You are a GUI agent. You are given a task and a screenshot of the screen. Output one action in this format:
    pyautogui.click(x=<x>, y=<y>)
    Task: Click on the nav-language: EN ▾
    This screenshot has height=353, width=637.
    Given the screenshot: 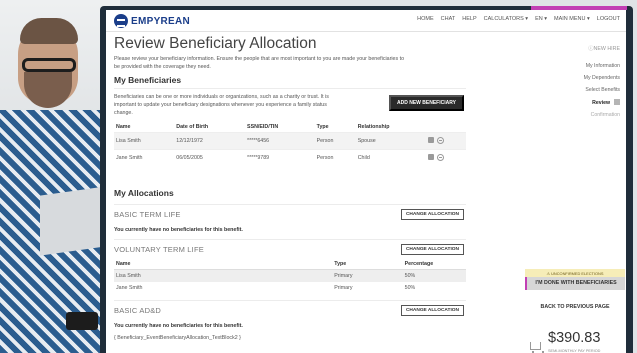 What is the action you would take?
    pyautogui.click(x=541, y=19)
    